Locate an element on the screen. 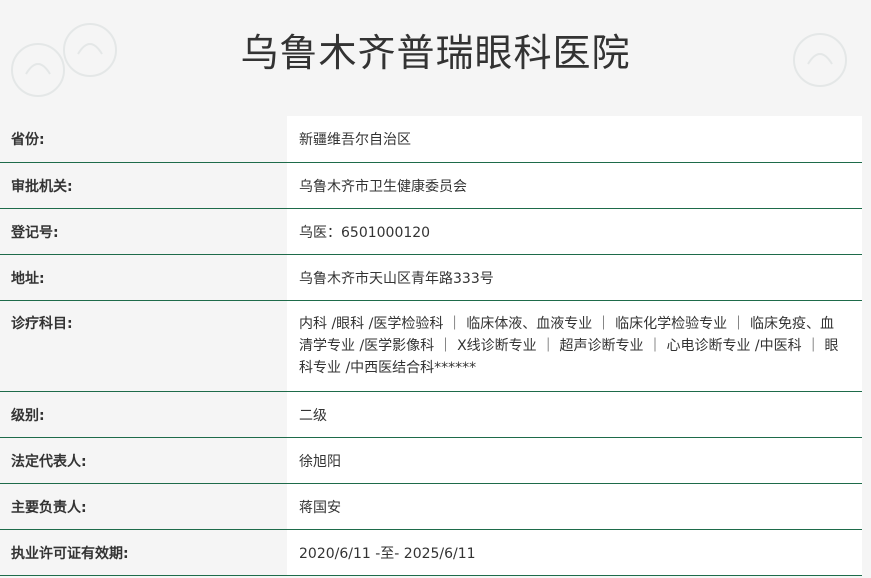 Image resolution: width=871 pixels, height=578 pixels. row-value: 二级 is located at coordinates (574, 414).